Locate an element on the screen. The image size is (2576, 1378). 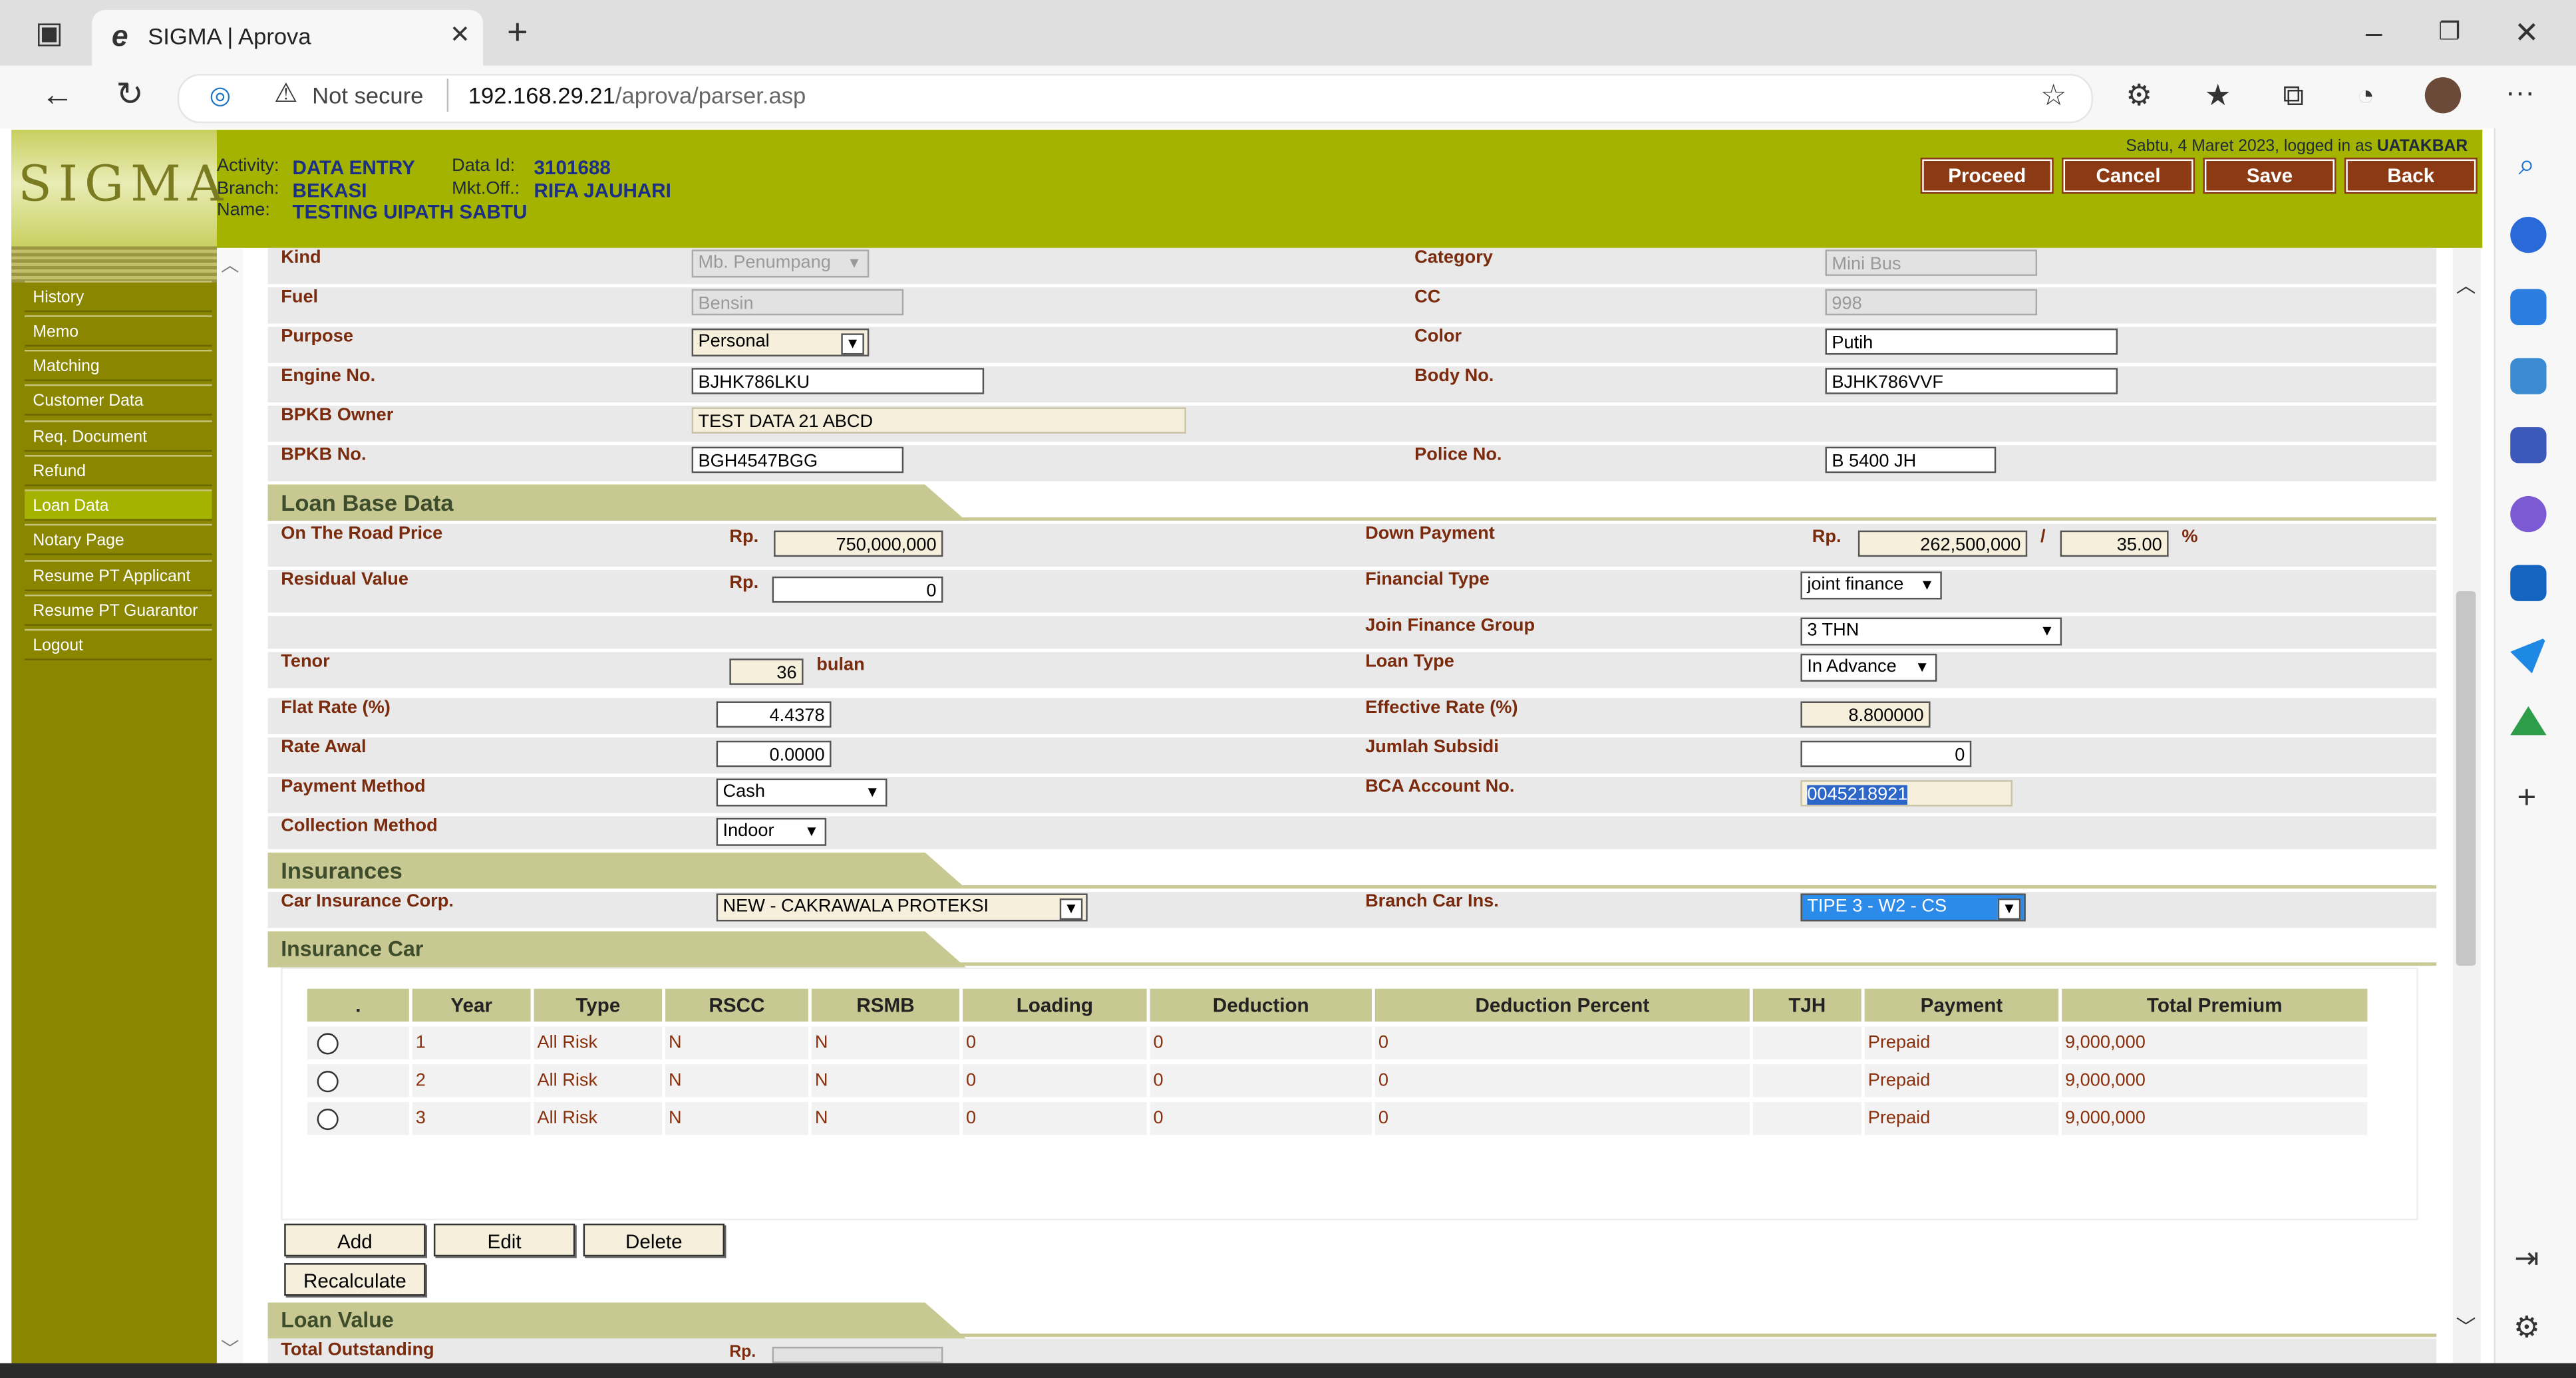
edit-button: Edit is located at coordinates (504, 1240).